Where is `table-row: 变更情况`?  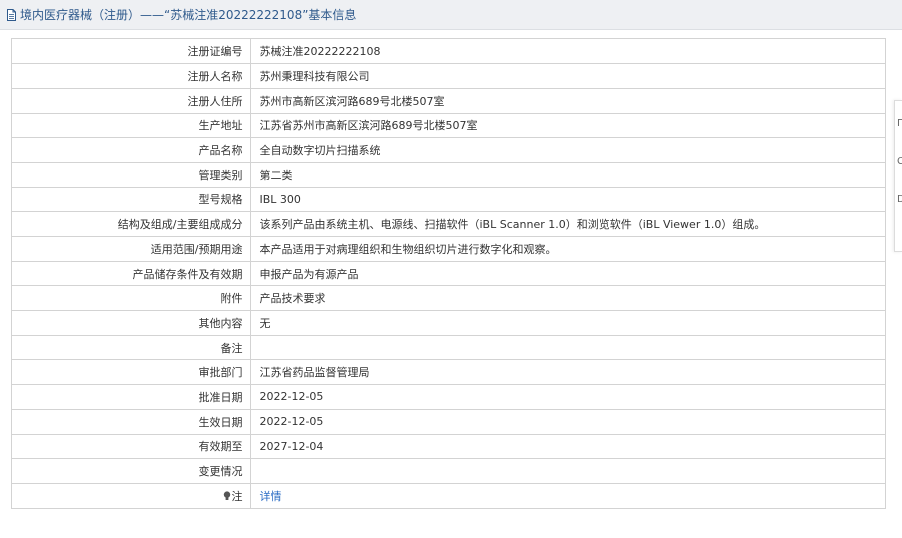
table-row: 变更情况 is located at coordinates (448, 471).